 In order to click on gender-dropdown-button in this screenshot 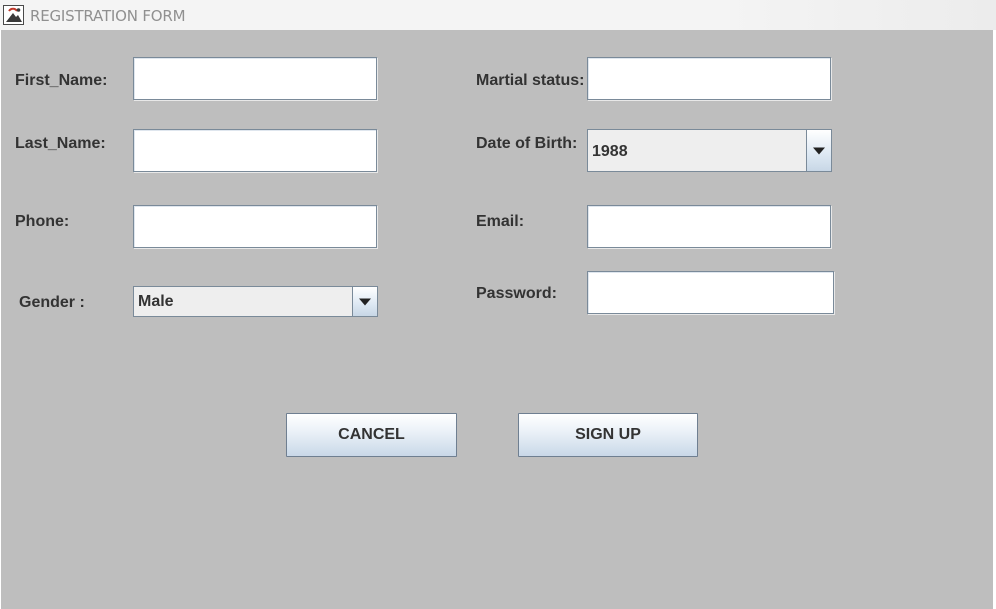, I will do `click(364, 301)`.